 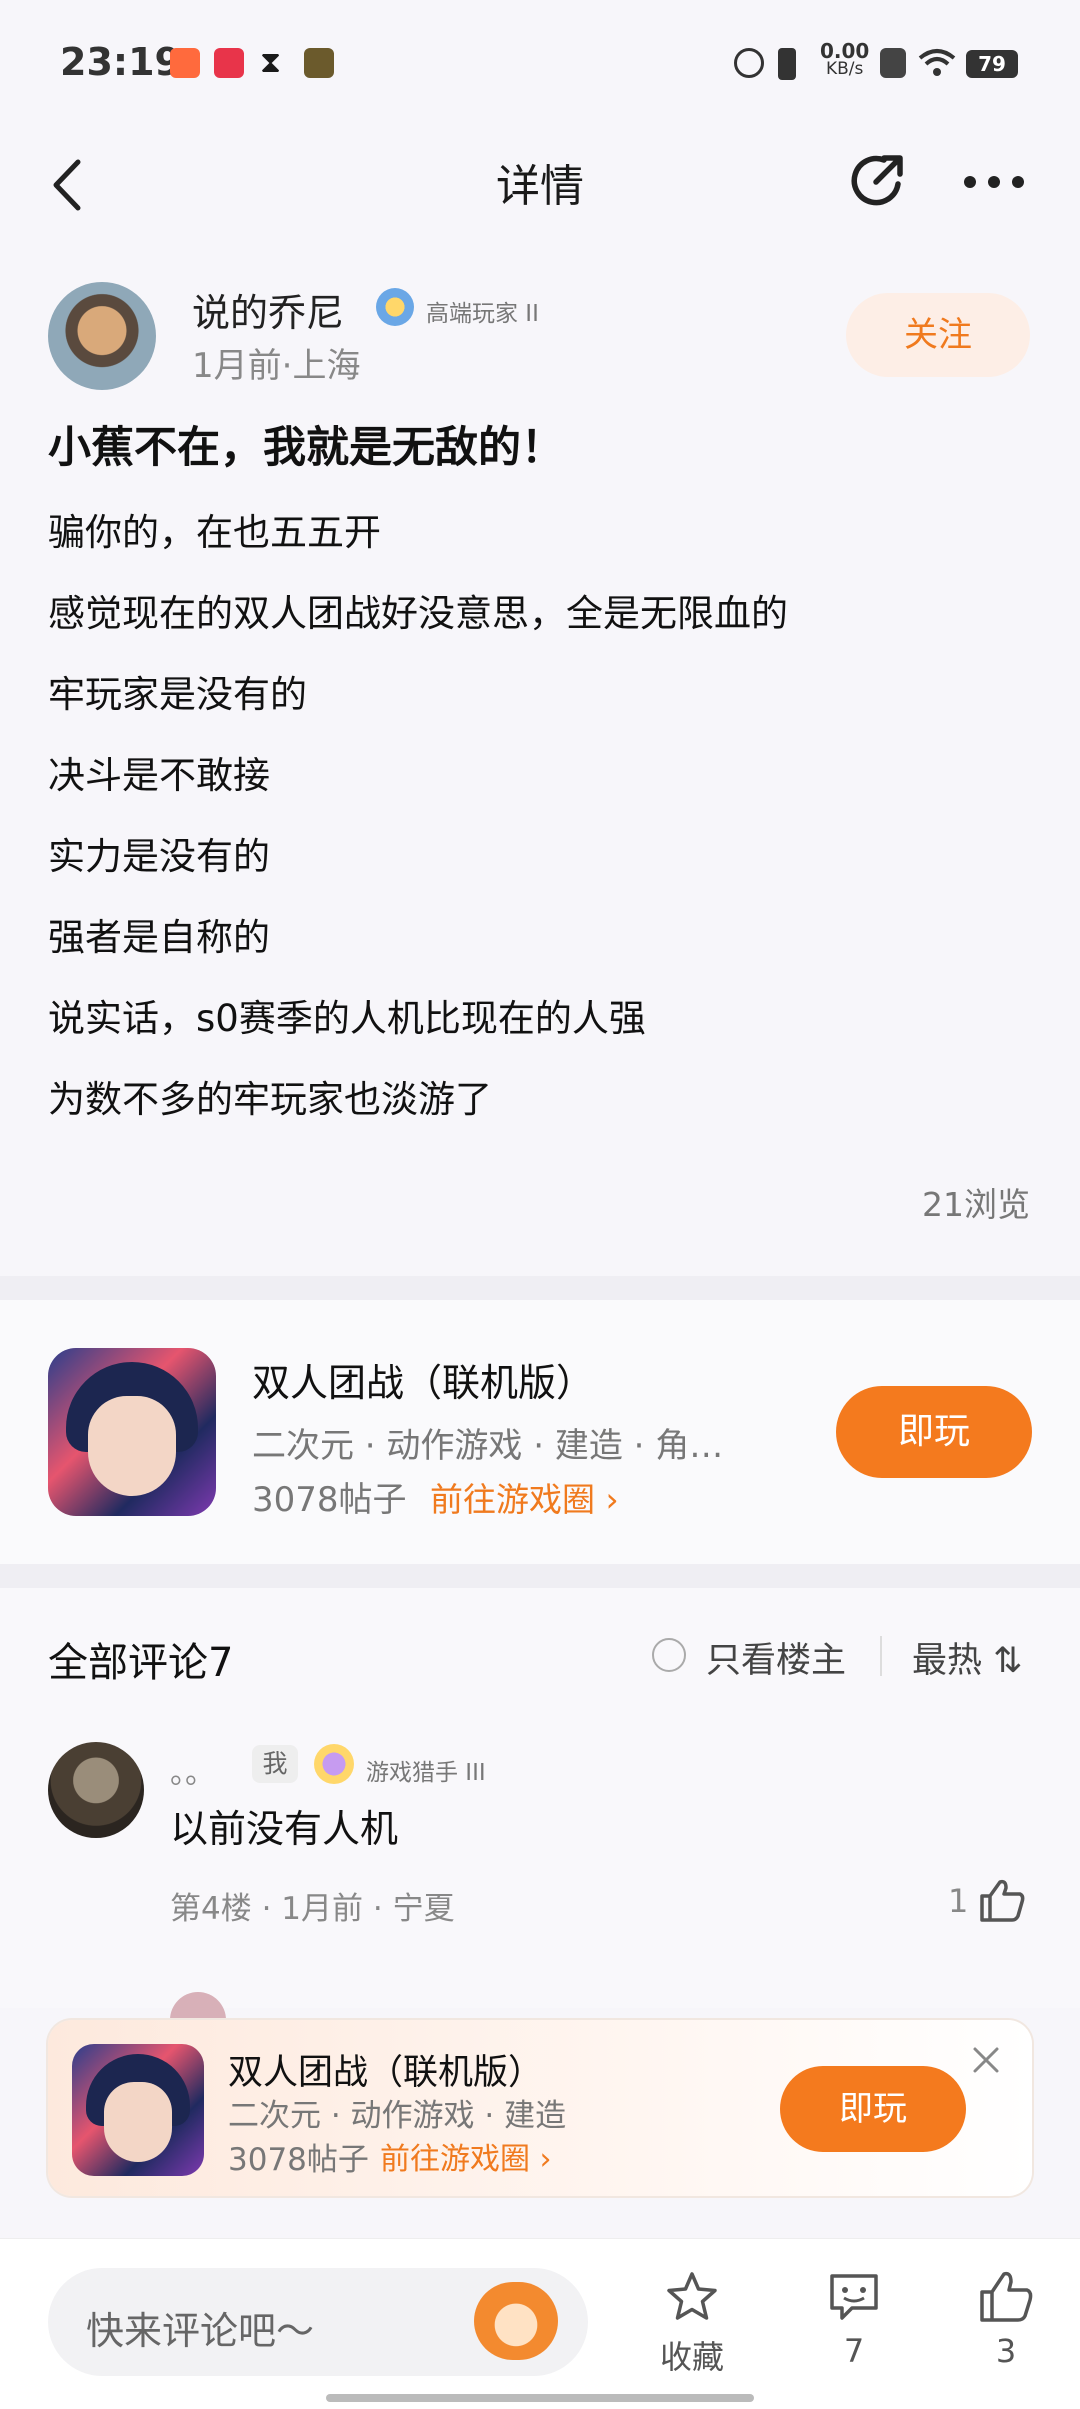 I want to click on page-title: 详情, so click(x=540, y=186).